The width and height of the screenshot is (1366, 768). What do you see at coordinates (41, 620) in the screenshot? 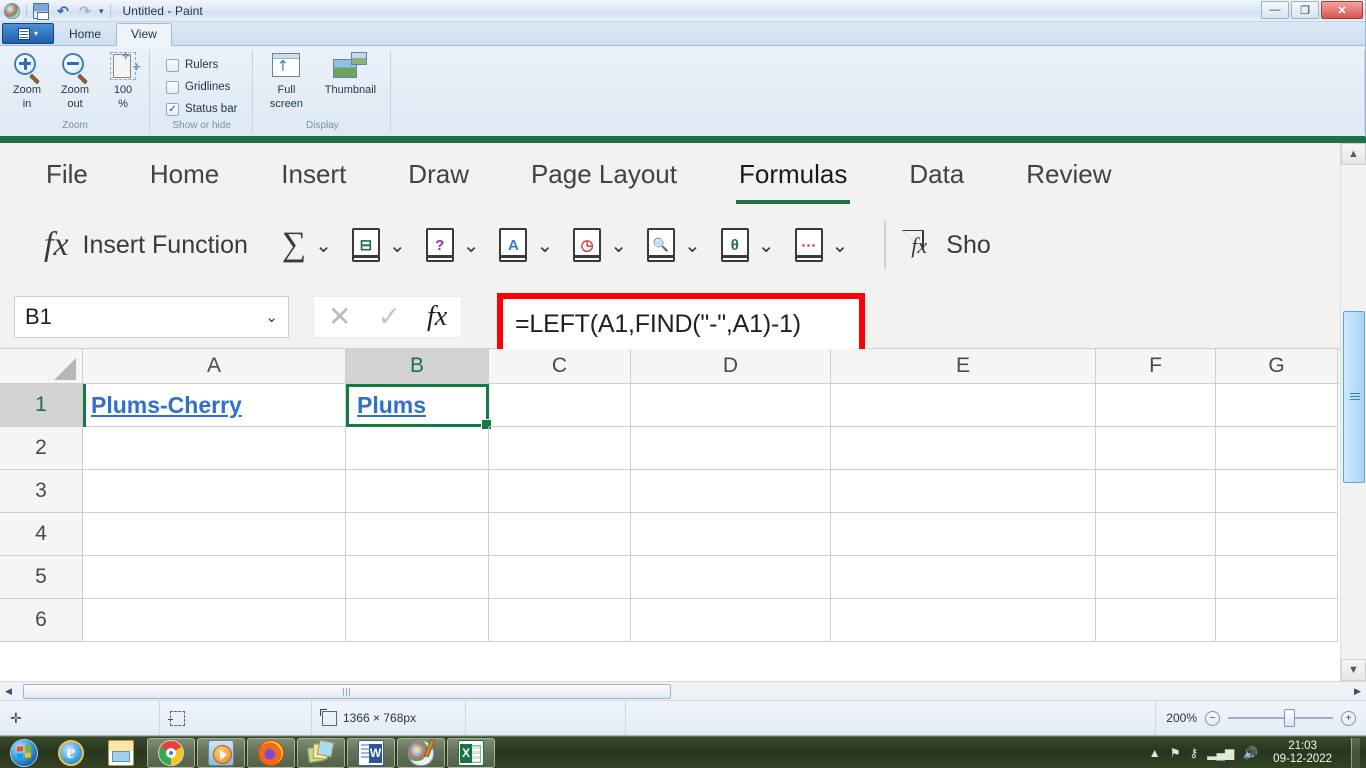
I see `row-header-6: 6` at bounding box center [41, 620].